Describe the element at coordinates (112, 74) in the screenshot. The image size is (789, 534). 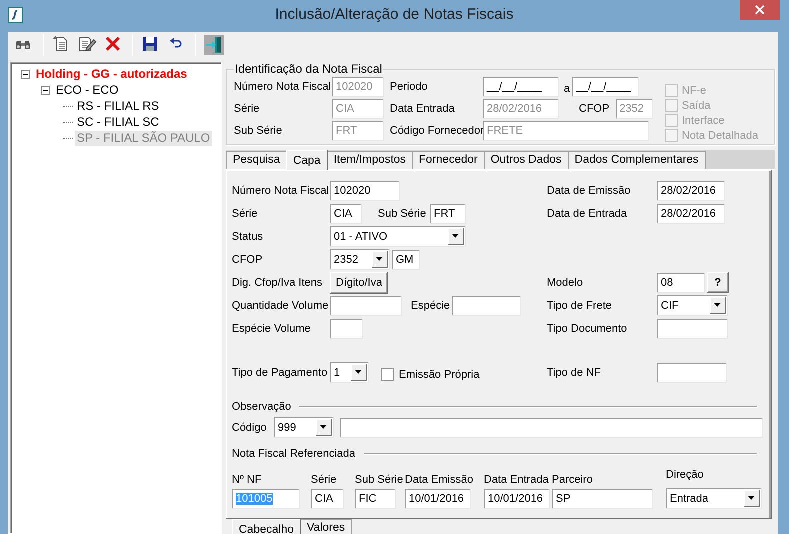
I see `tree-item: Holding - GG - autorizadas` at that location.